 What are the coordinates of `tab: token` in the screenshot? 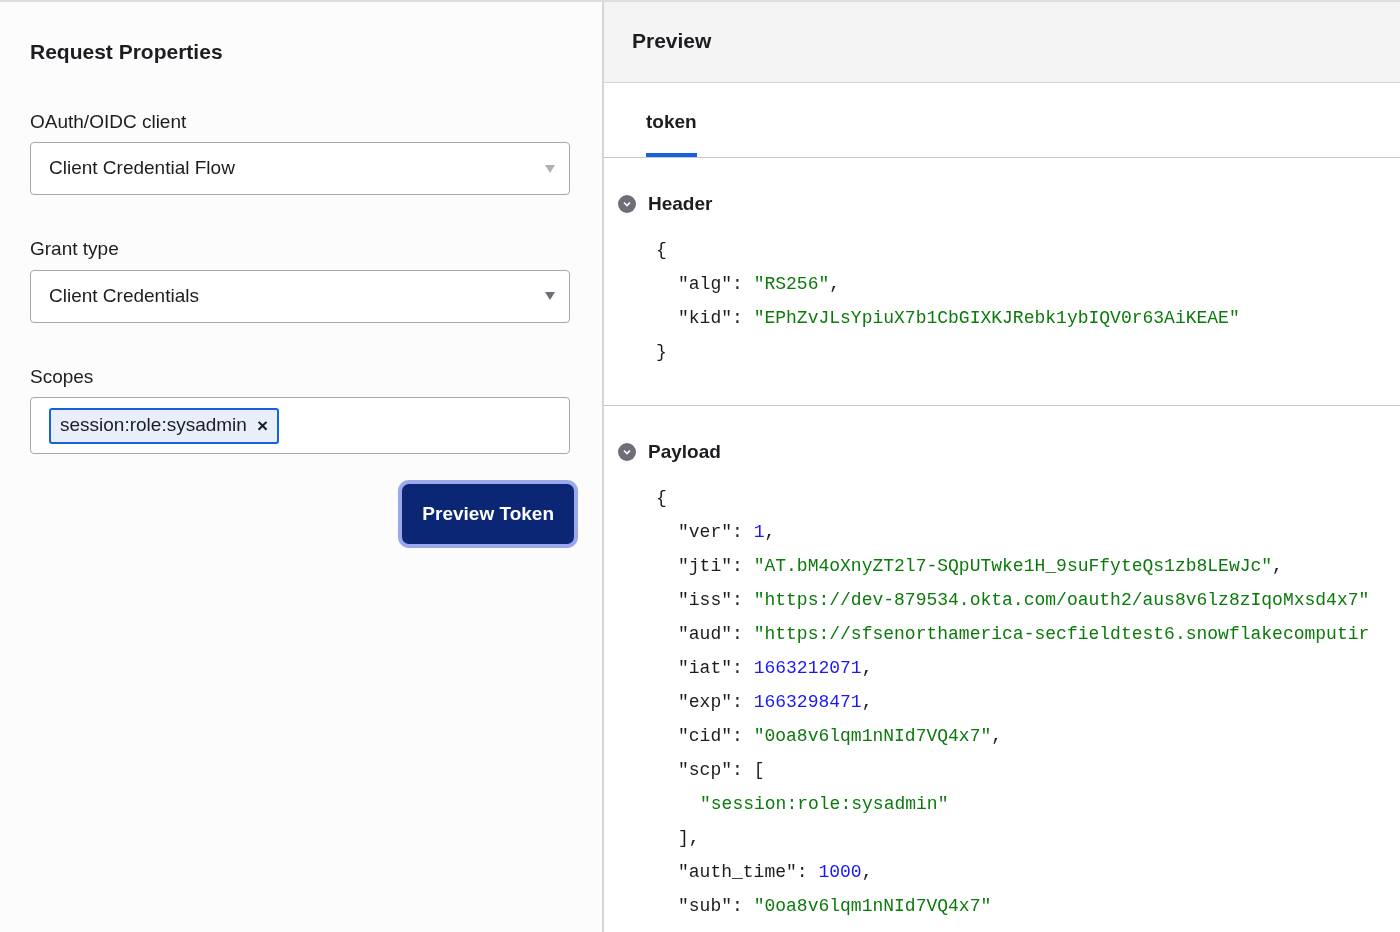 It's located at (671, 120).